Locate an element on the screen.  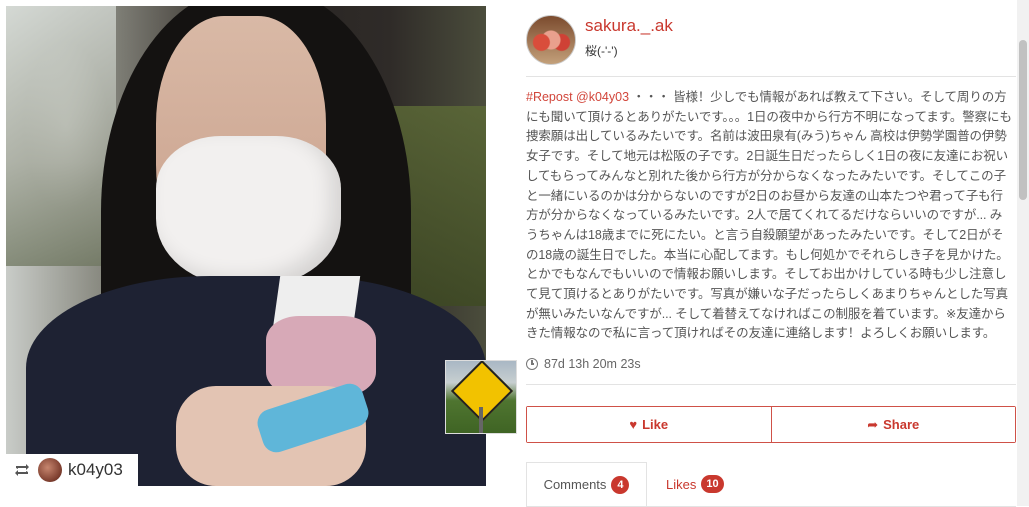
tab-likes: Likes 10 is located at coordinates (695, 484).